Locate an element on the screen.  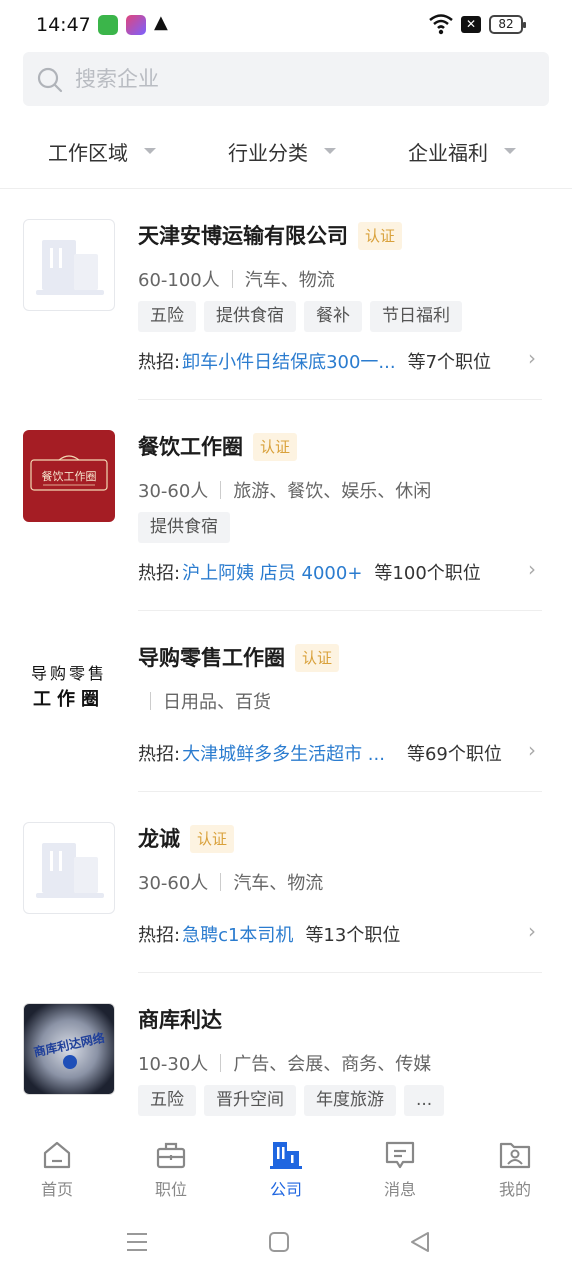
tab-profile: 我的 is located at coordinates (515, 1170).